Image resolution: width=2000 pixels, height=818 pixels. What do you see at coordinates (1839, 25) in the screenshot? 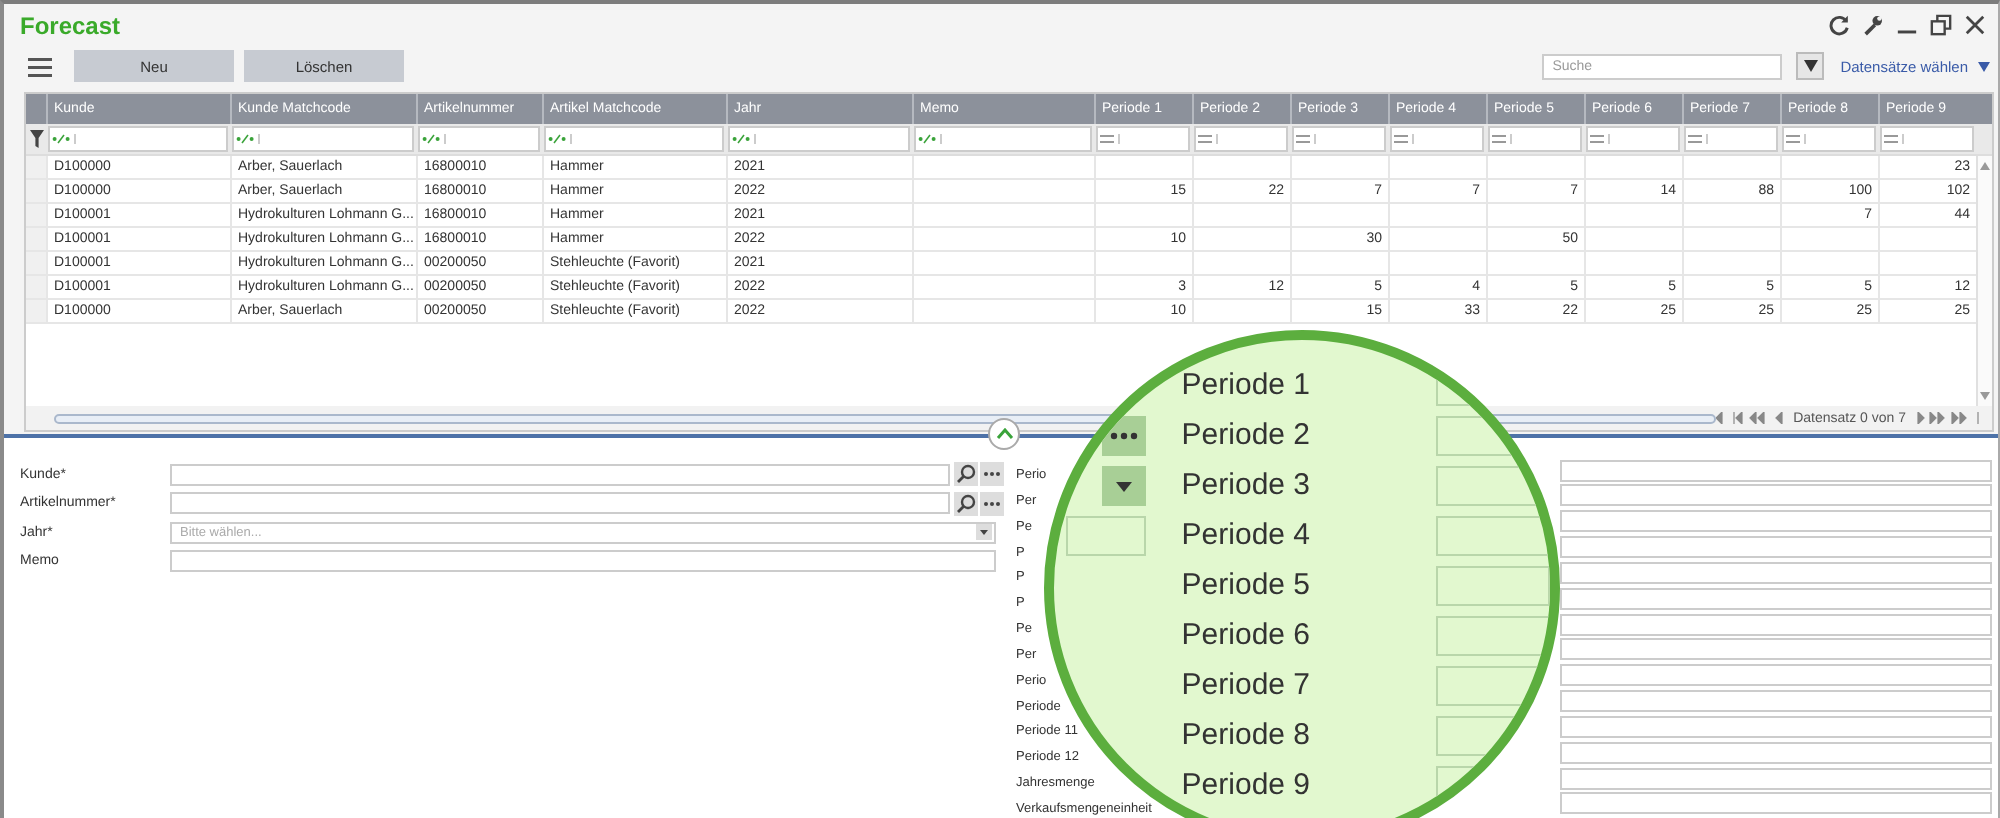
I see `refresh-icon` at bounding box center [1839, 25].